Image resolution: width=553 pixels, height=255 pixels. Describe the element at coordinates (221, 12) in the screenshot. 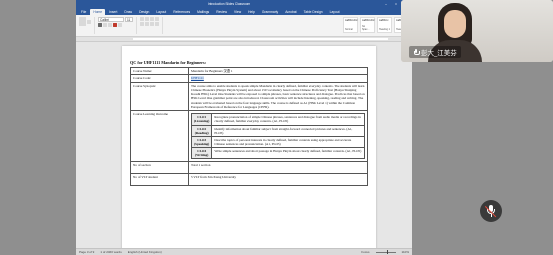

I see `tab-review: Review` at that location.